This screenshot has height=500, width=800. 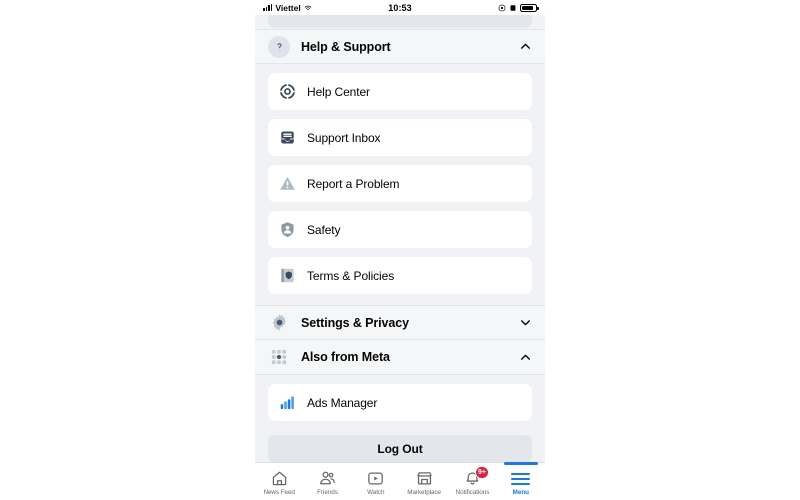 What do you see at coordinates (400, 91) in the screenshot?
I see `menu-item-help-center: Help Center` at bounding box center [400, 91].